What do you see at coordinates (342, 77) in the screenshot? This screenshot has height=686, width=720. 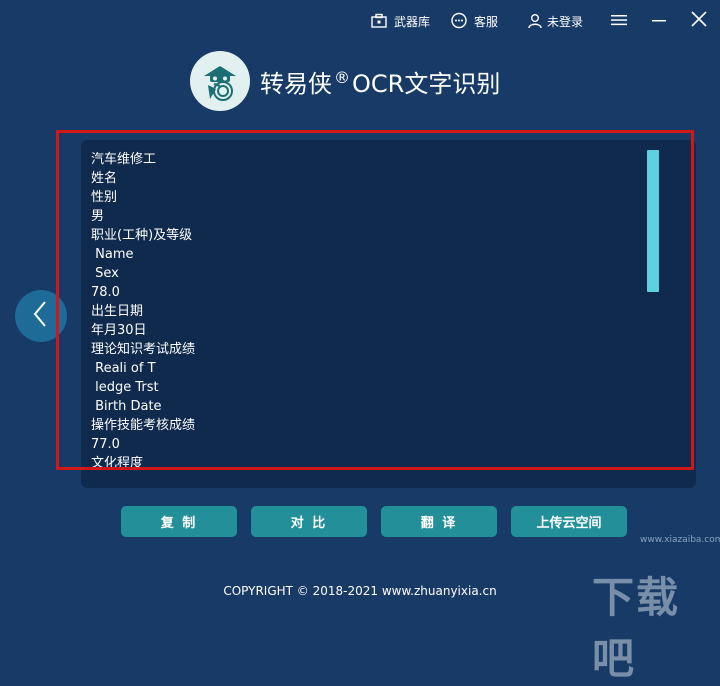 I see `registered-mark: ®` at bounding box center [342, 77].